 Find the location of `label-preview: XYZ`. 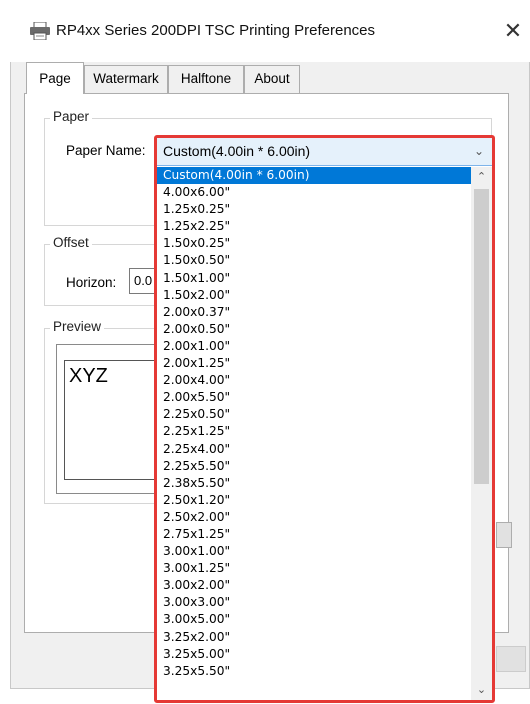

label-preview: XYZ is located at coordinates (110, 420).